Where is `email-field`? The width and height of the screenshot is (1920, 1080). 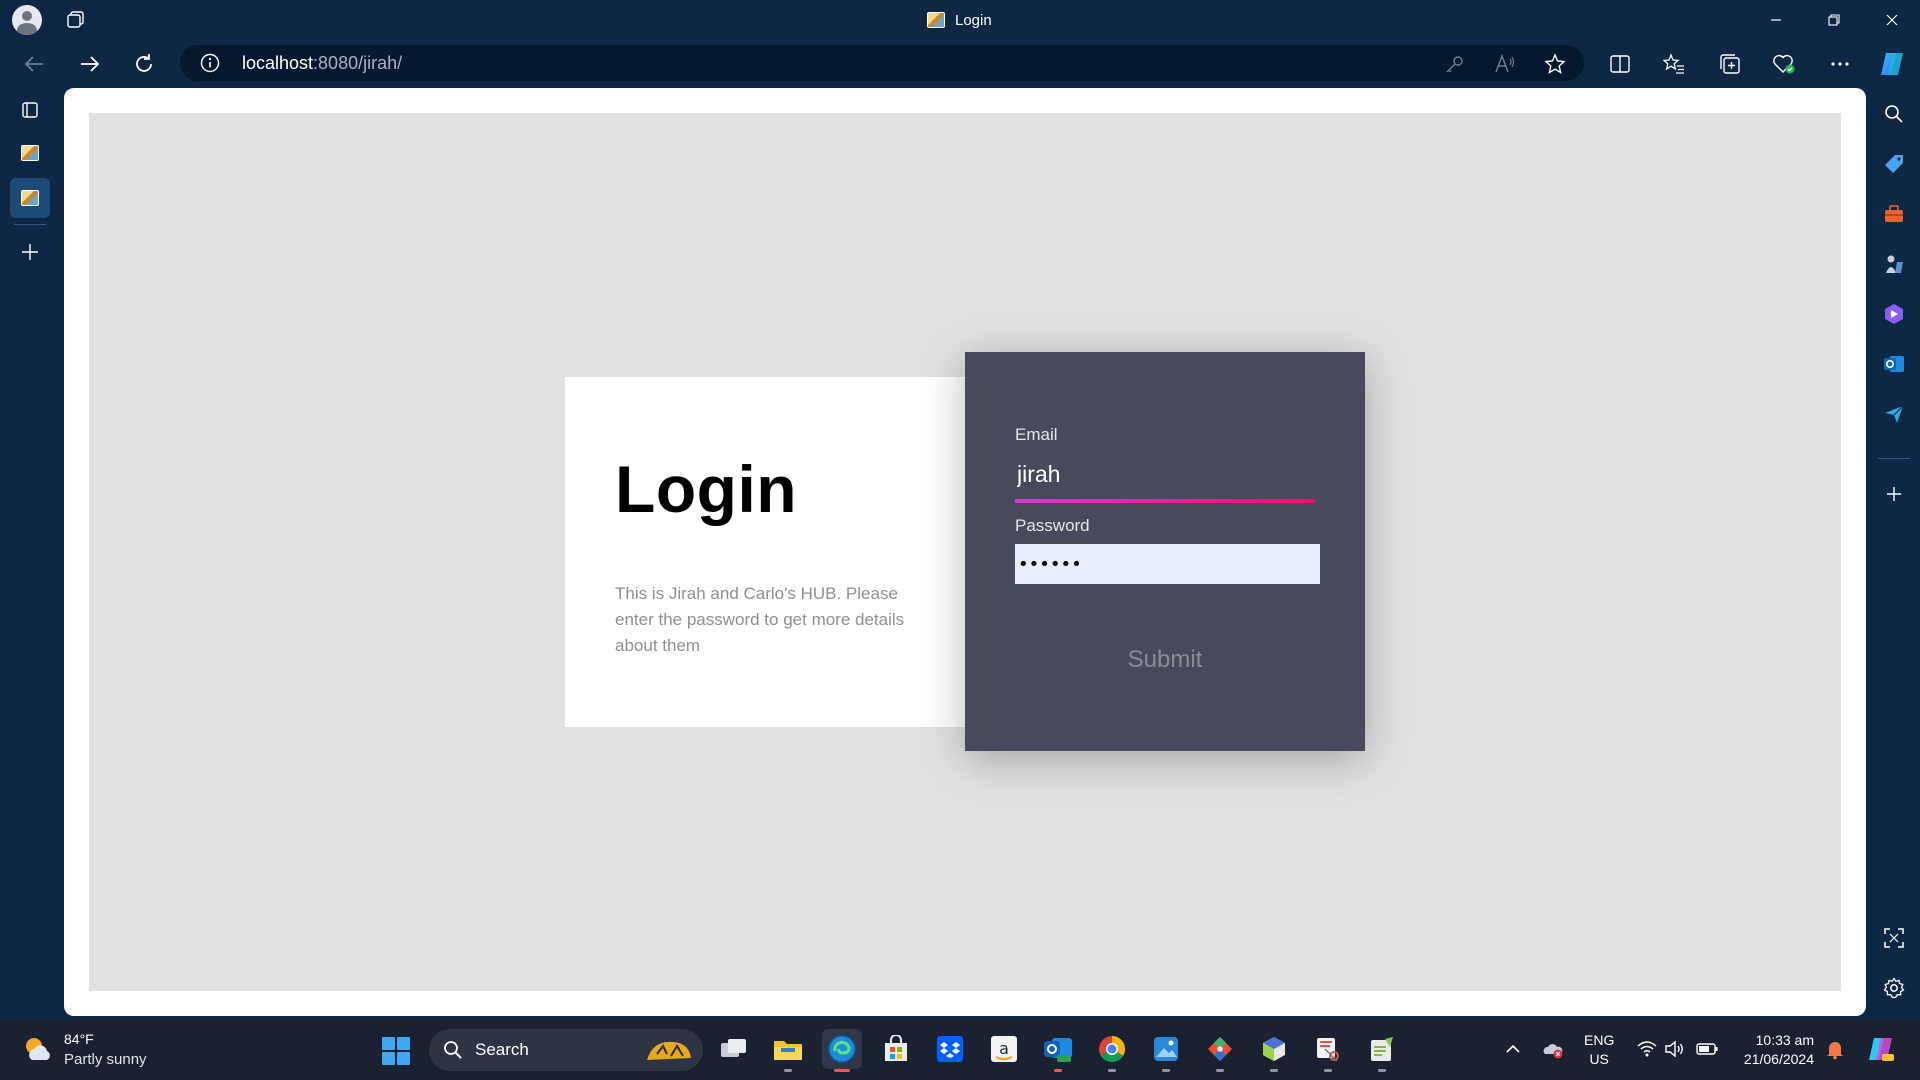 email-field is located at coordinates (1165, 474).